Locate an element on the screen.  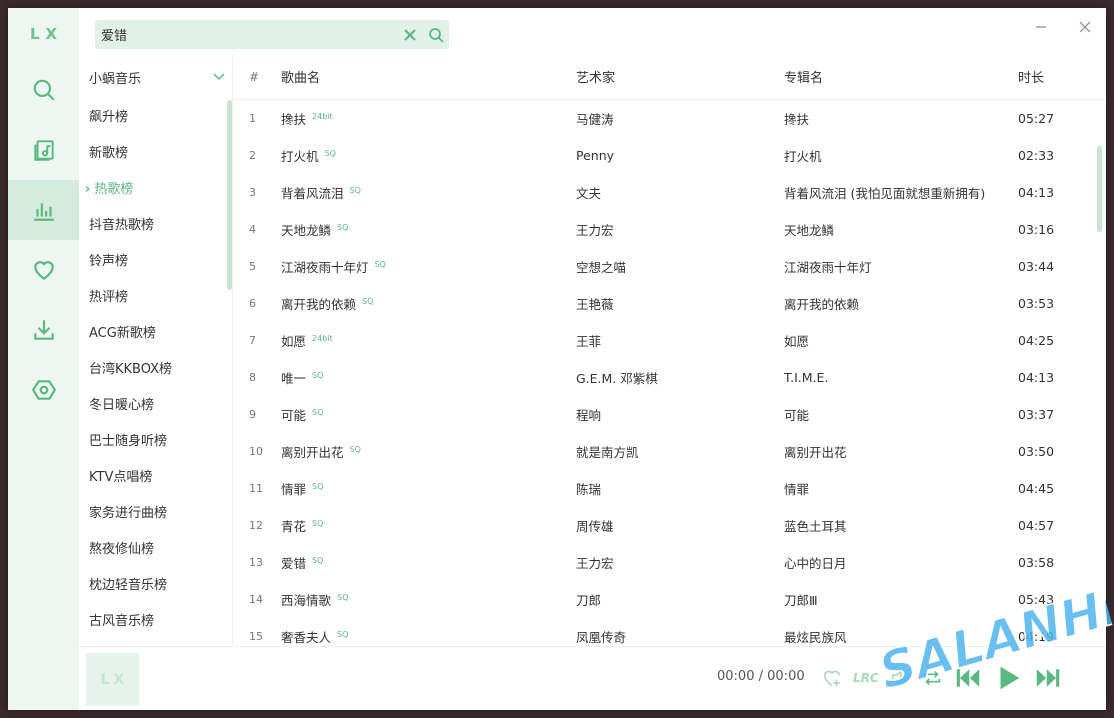
header-album: 专辑名 is located at coordinates (901, 76).